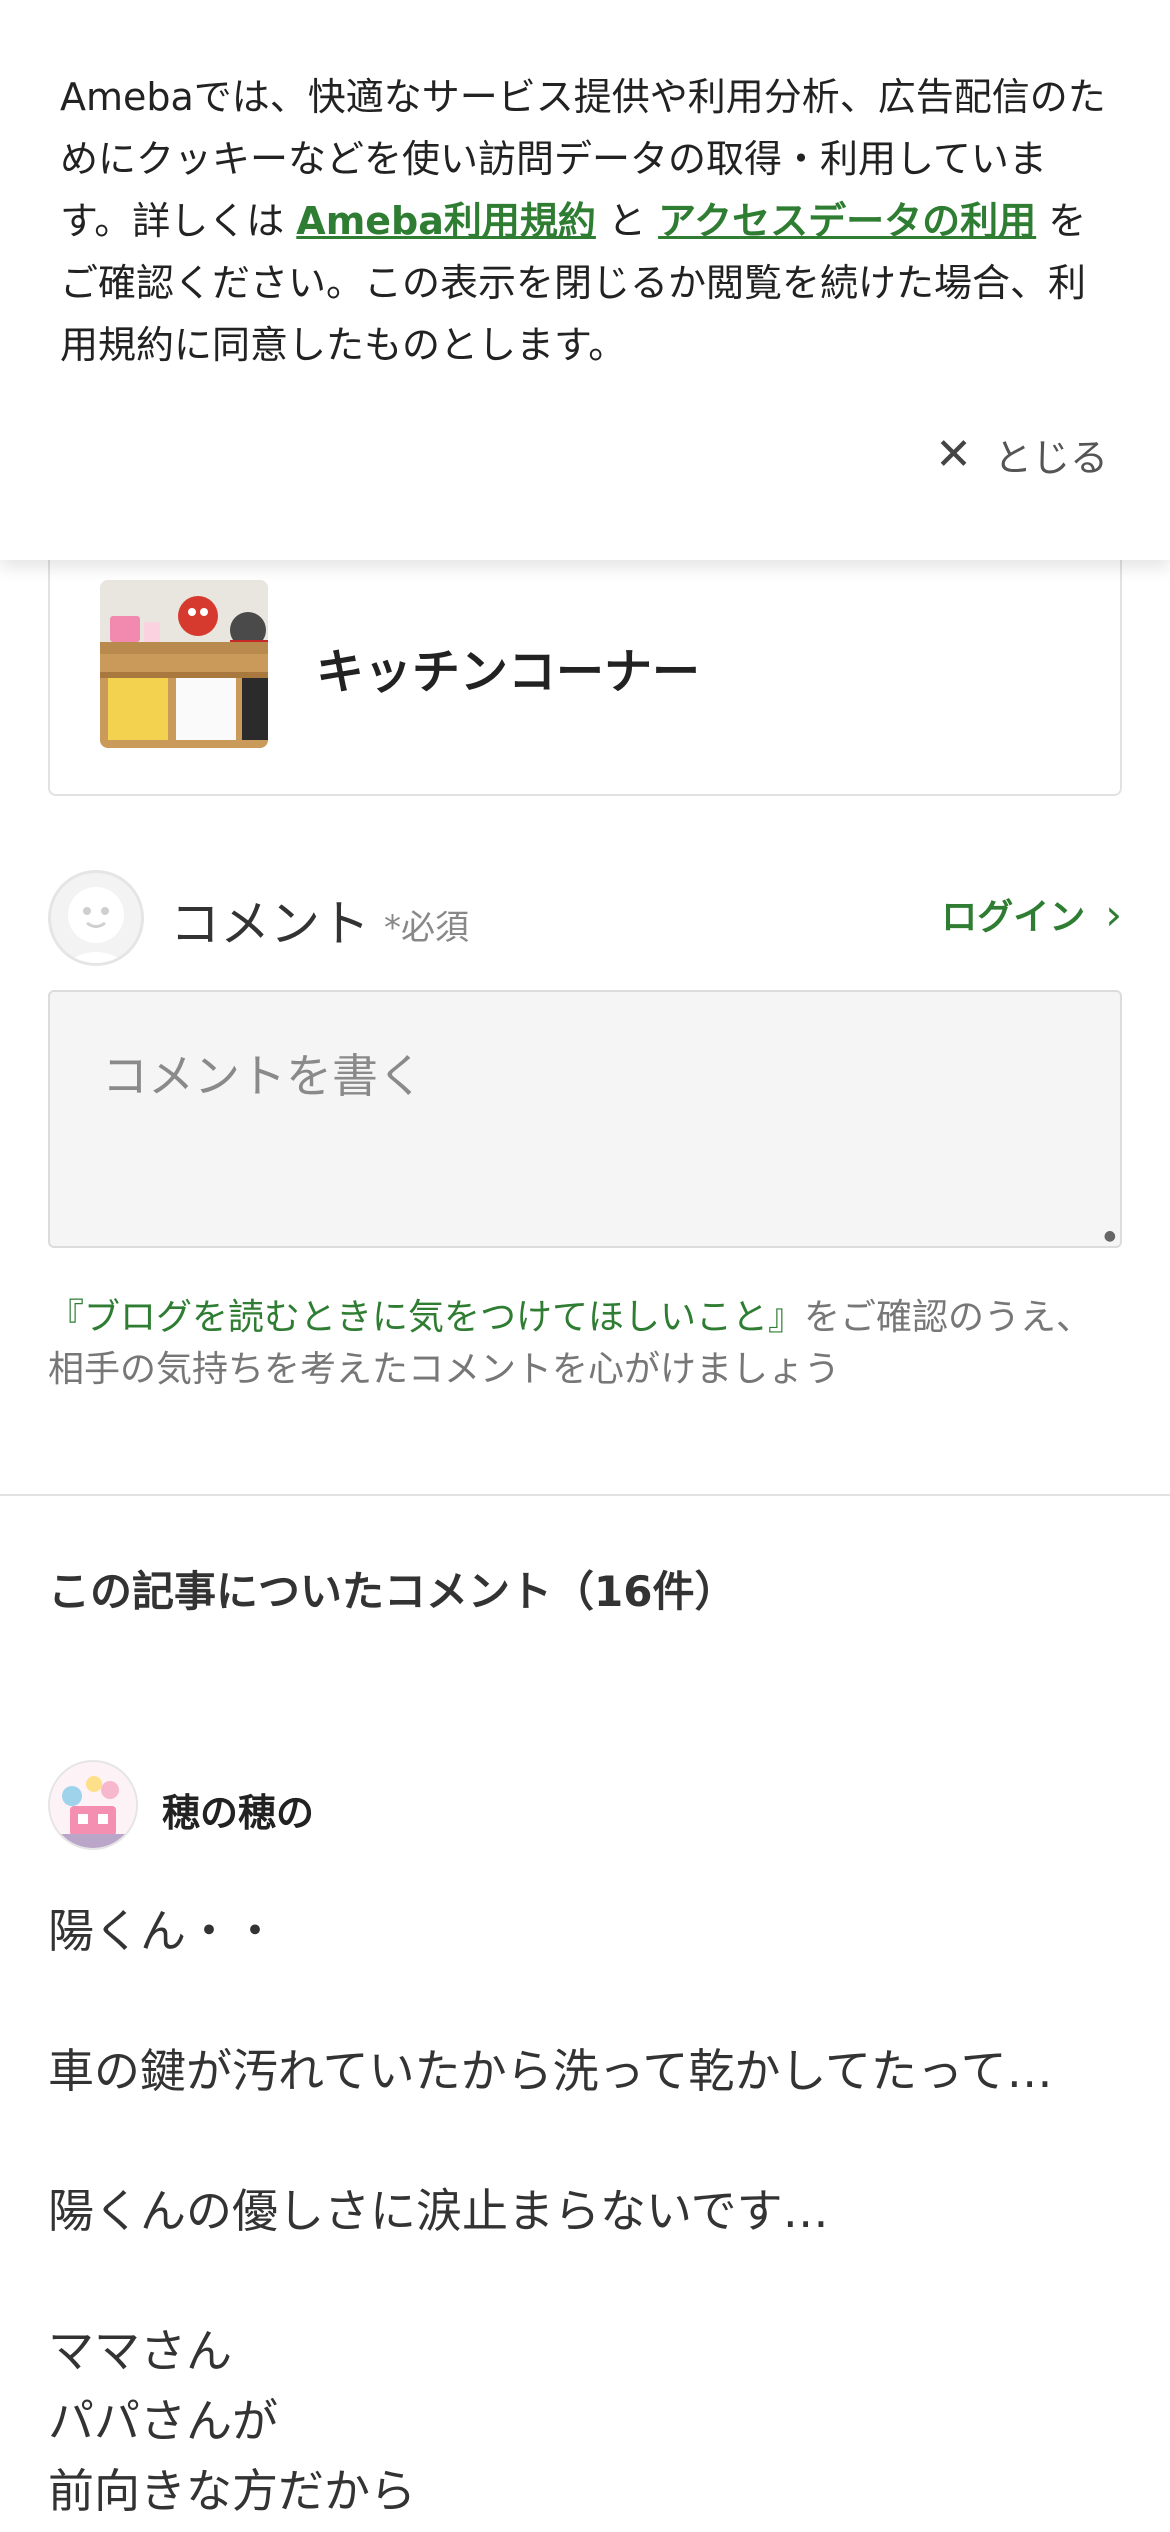 The width and height of the screenshot is (1170, 2532). I want to click on close-label: とじる, so click(1050, 457).